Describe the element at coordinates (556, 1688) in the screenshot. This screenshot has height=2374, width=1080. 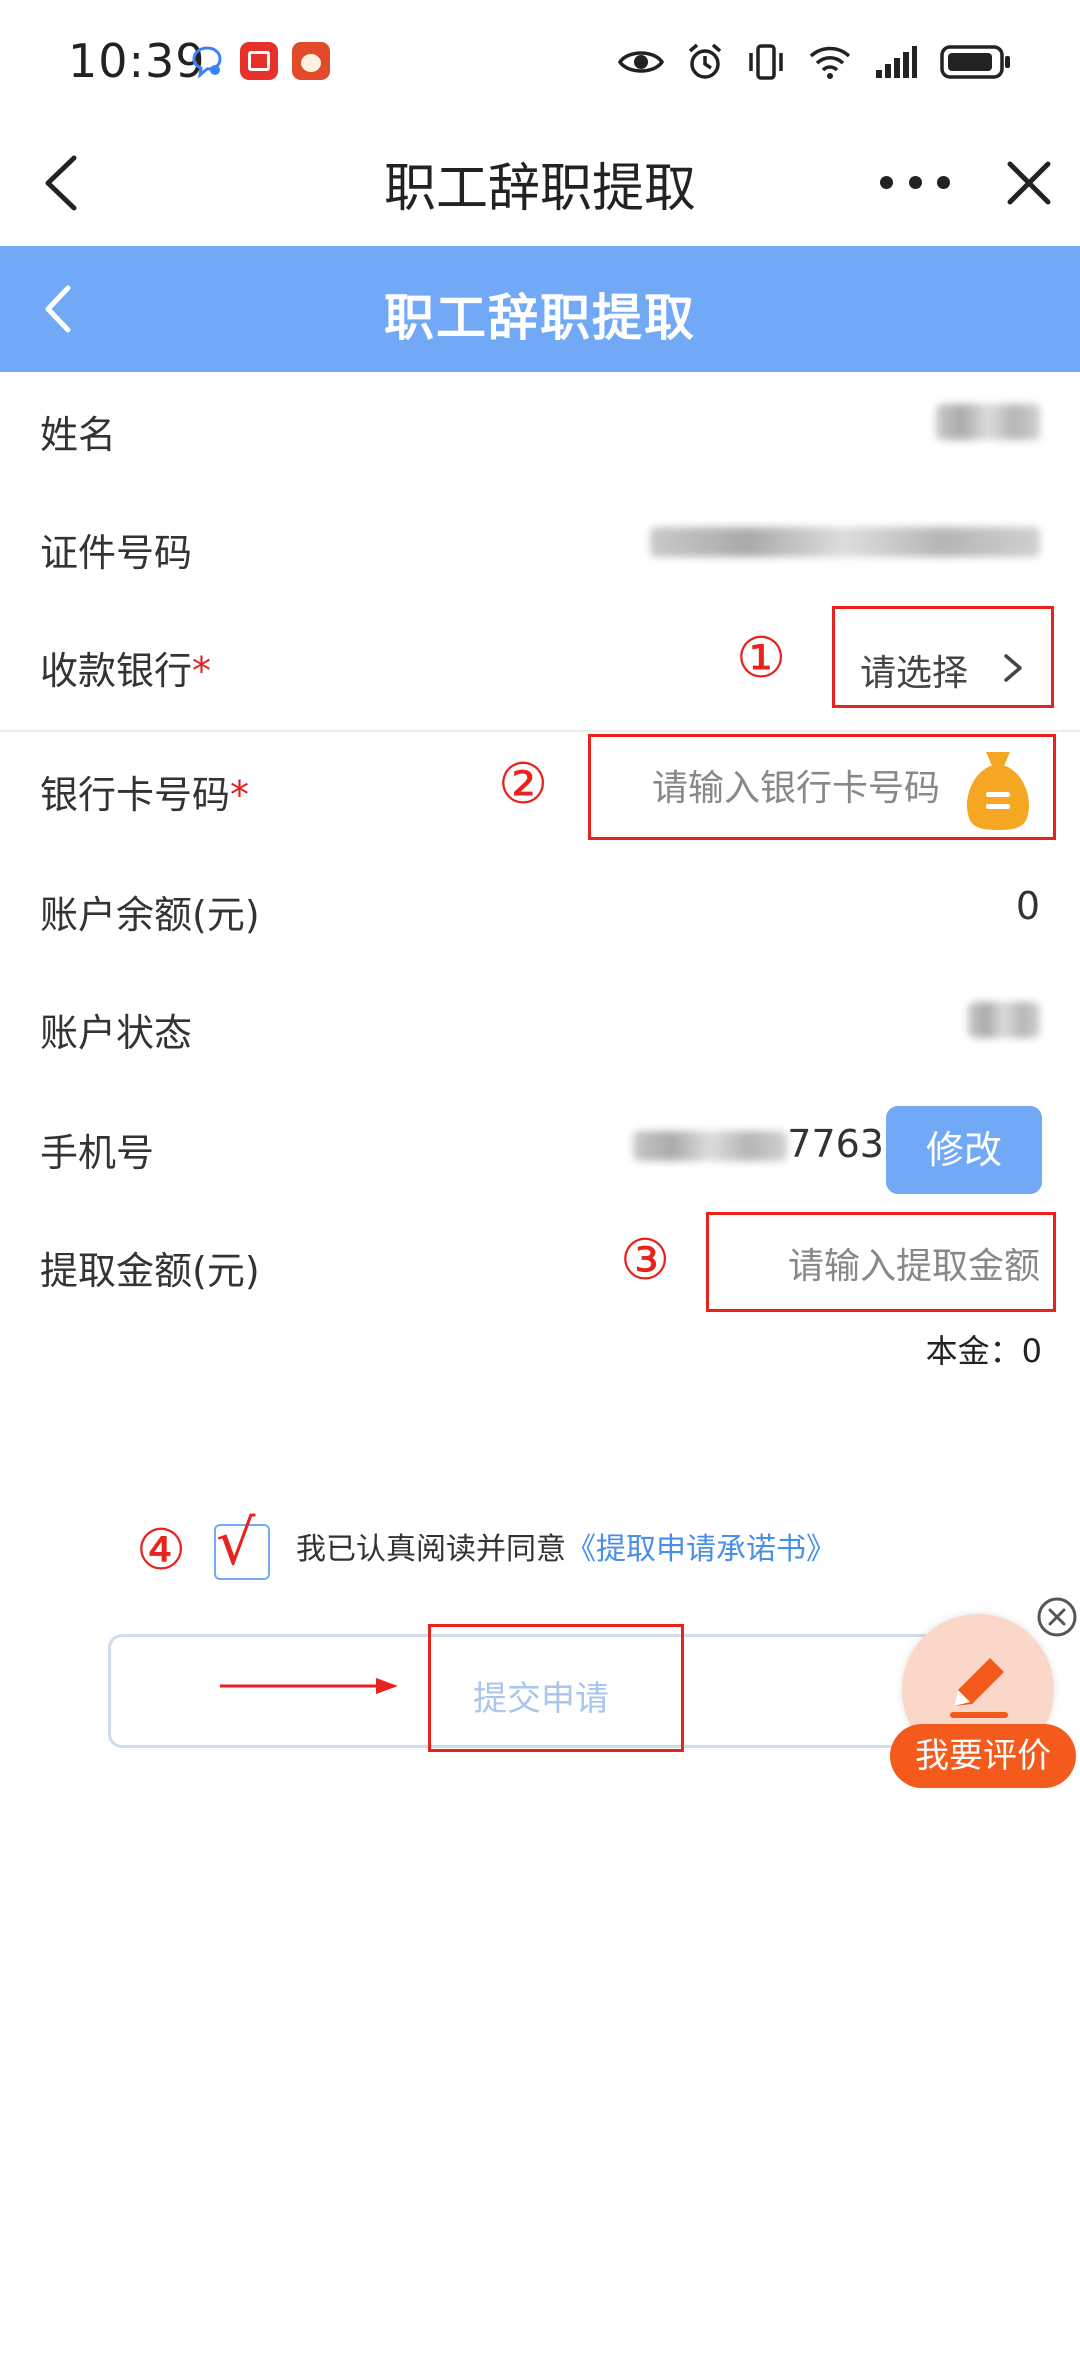
I see `submit-highlight` at that location.